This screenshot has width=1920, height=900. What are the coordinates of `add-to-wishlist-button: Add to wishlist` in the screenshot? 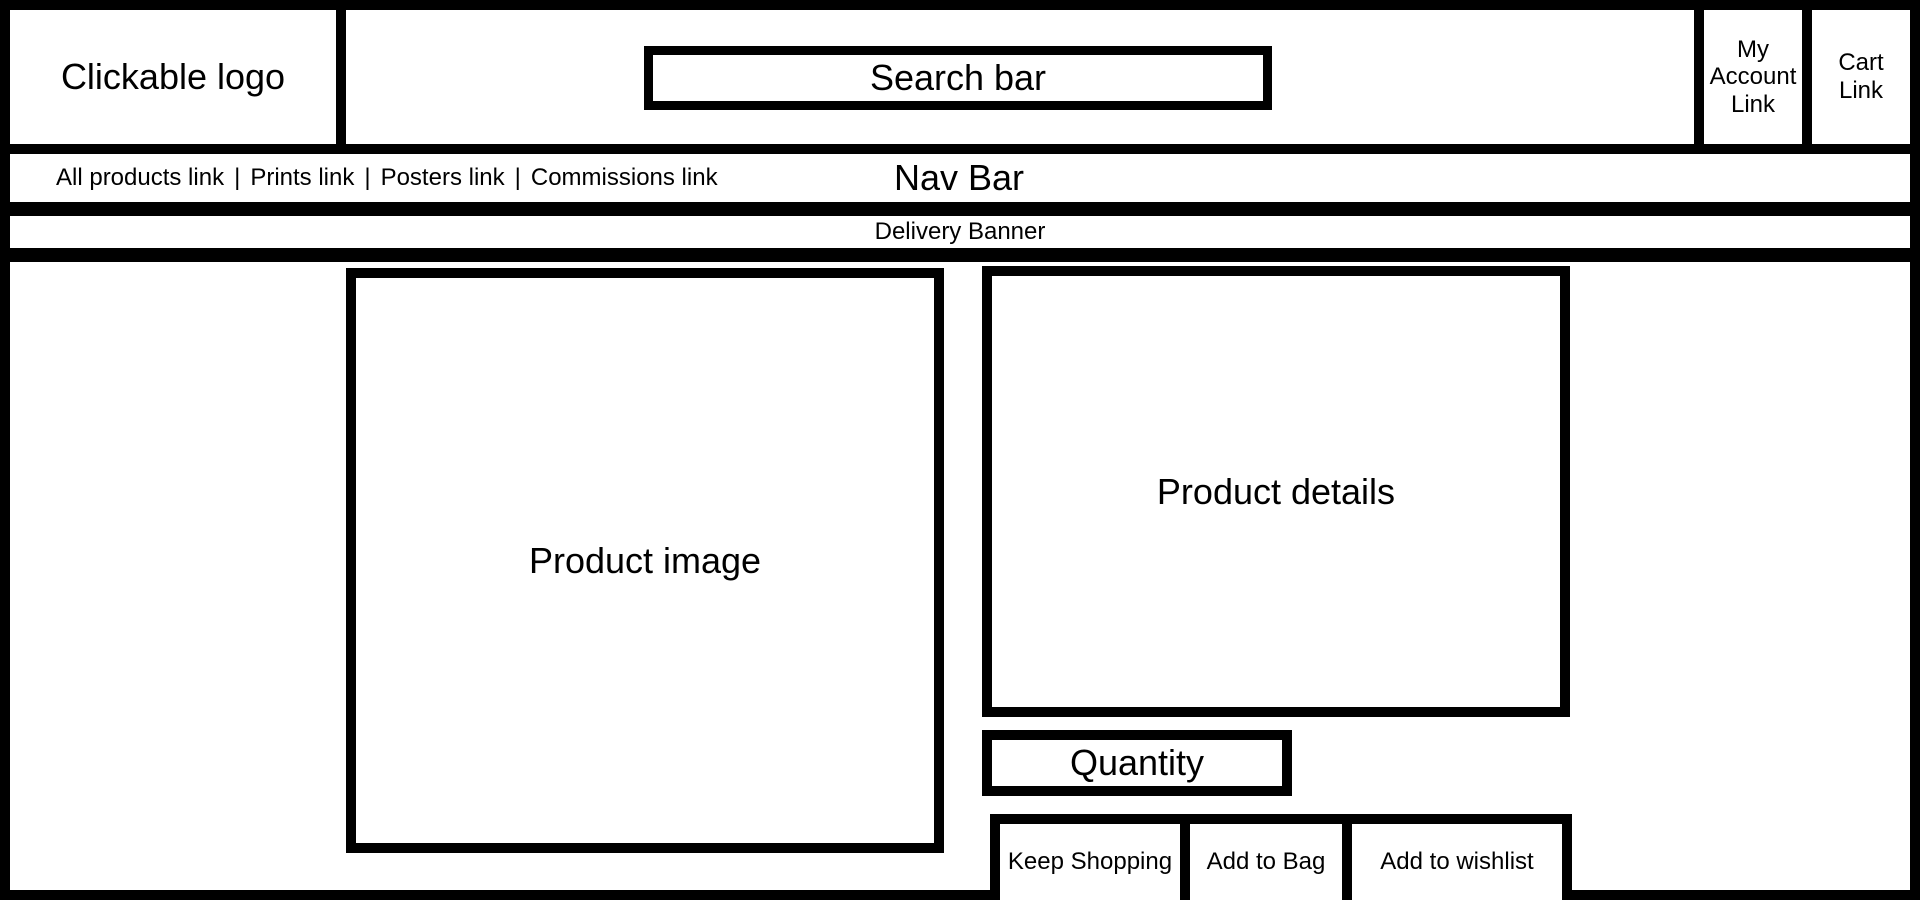 It's located at (1457, 862).